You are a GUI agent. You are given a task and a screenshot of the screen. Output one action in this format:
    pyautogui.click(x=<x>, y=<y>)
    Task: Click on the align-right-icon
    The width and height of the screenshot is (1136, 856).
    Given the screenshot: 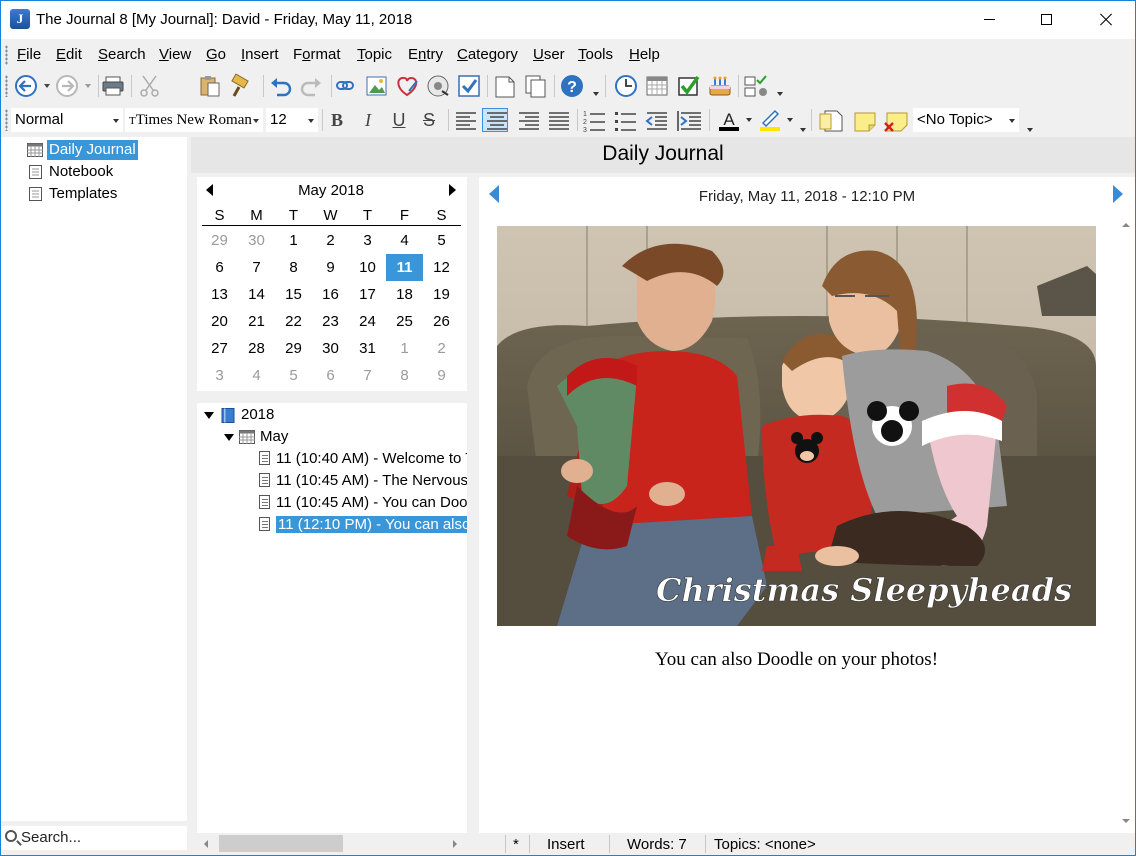 What is the action you would take?
    pyautogui.click(x=529, y=121)
    